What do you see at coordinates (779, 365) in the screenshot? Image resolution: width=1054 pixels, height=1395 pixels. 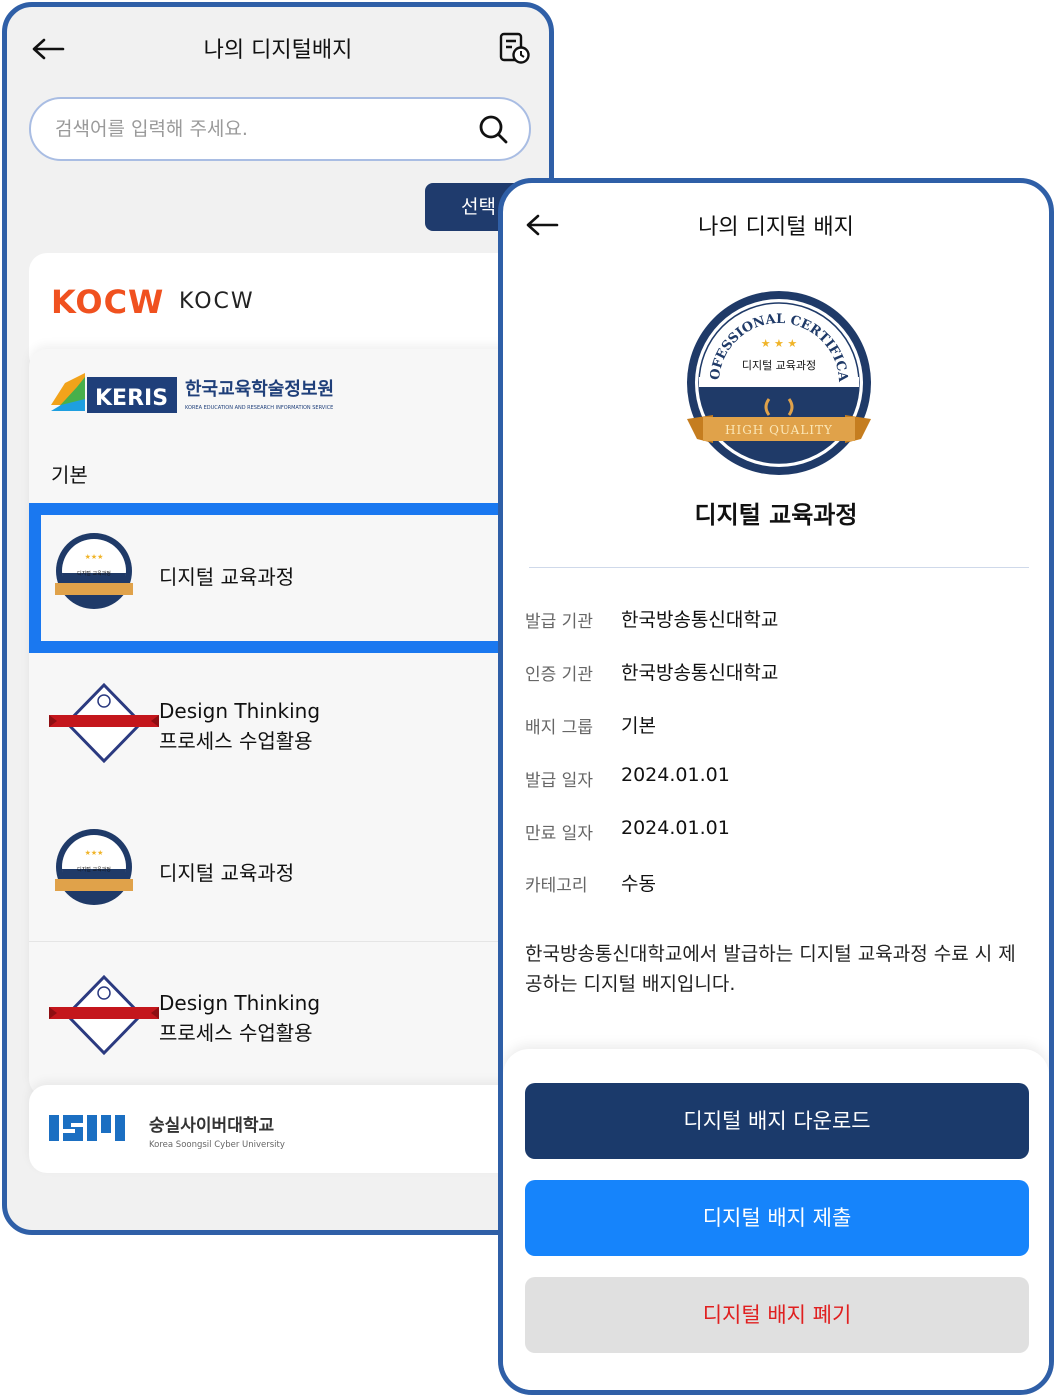 I see `badge-inner-text: 디지털 교육과정` at bounding box center [779, 365].